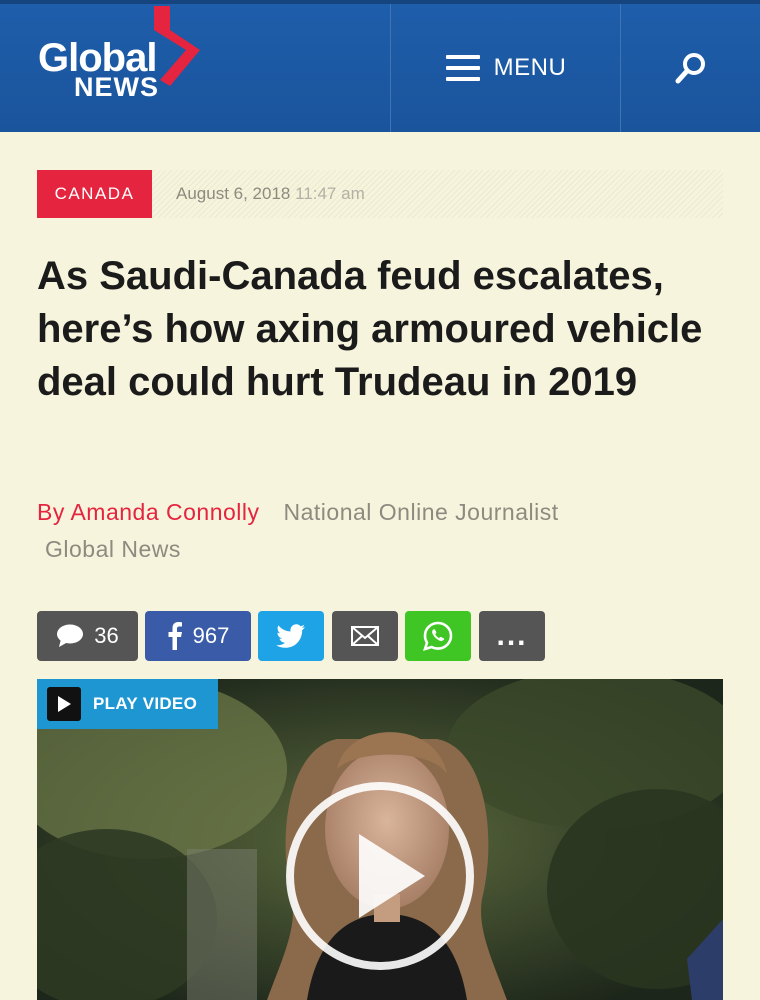 This screenshot has width=760, height=1000. I want to click on publish-date-day: August 6, 2018, so click(233, 193).